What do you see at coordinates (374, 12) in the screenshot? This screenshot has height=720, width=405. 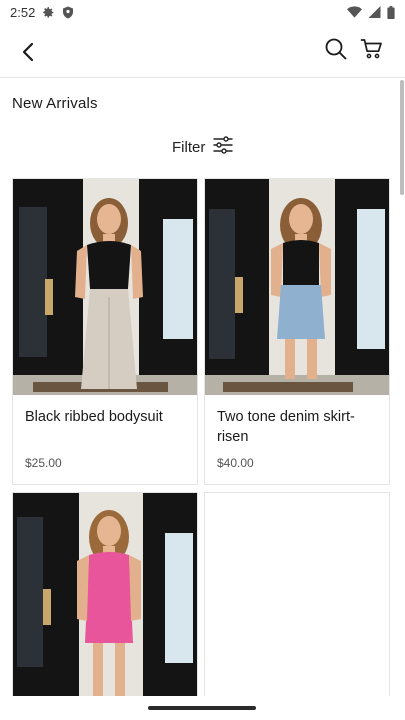 I see `signal-icon` at bounding box center [374, 12].